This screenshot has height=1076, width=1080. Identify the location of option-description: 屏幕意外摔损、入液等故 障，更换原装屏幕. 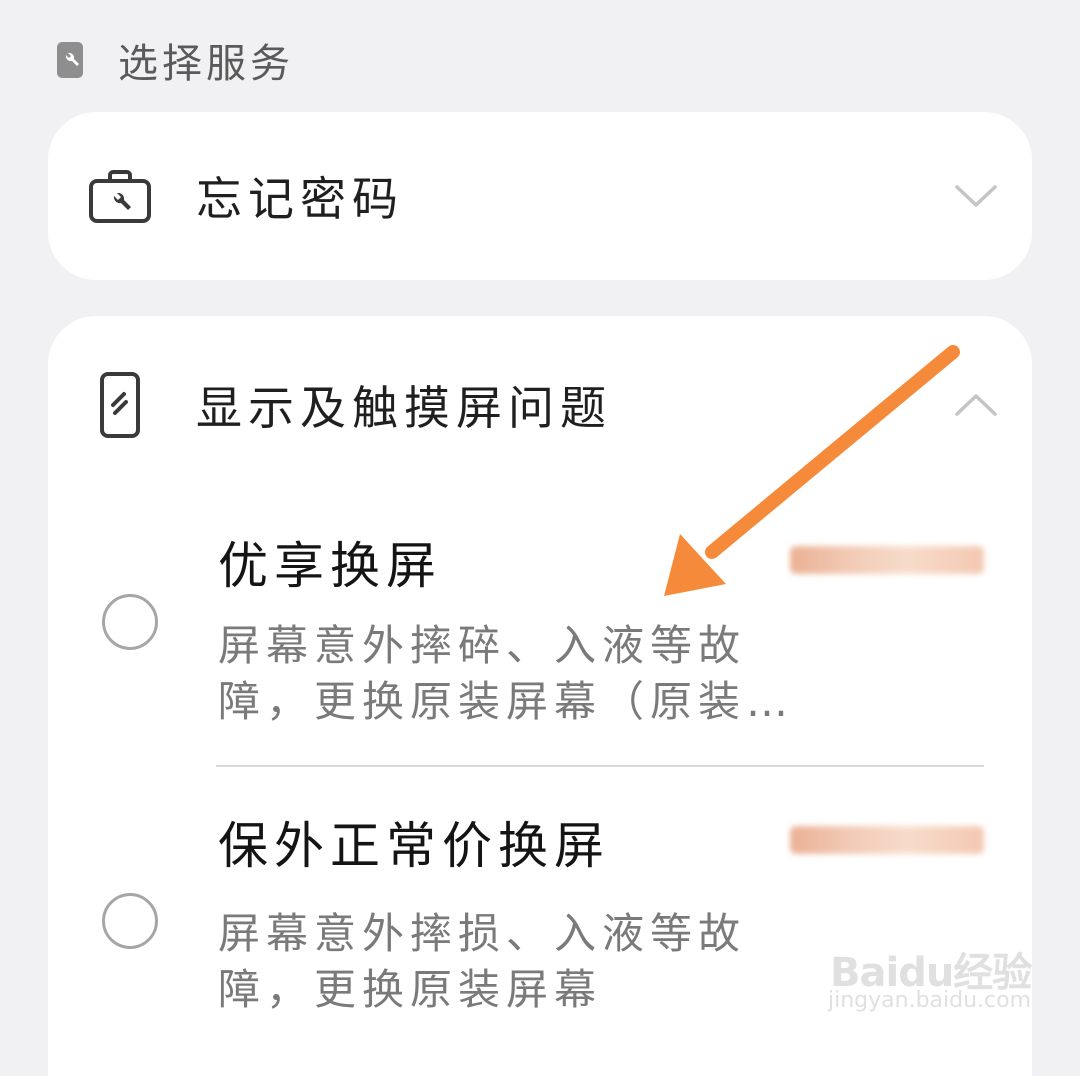
(513, 962).